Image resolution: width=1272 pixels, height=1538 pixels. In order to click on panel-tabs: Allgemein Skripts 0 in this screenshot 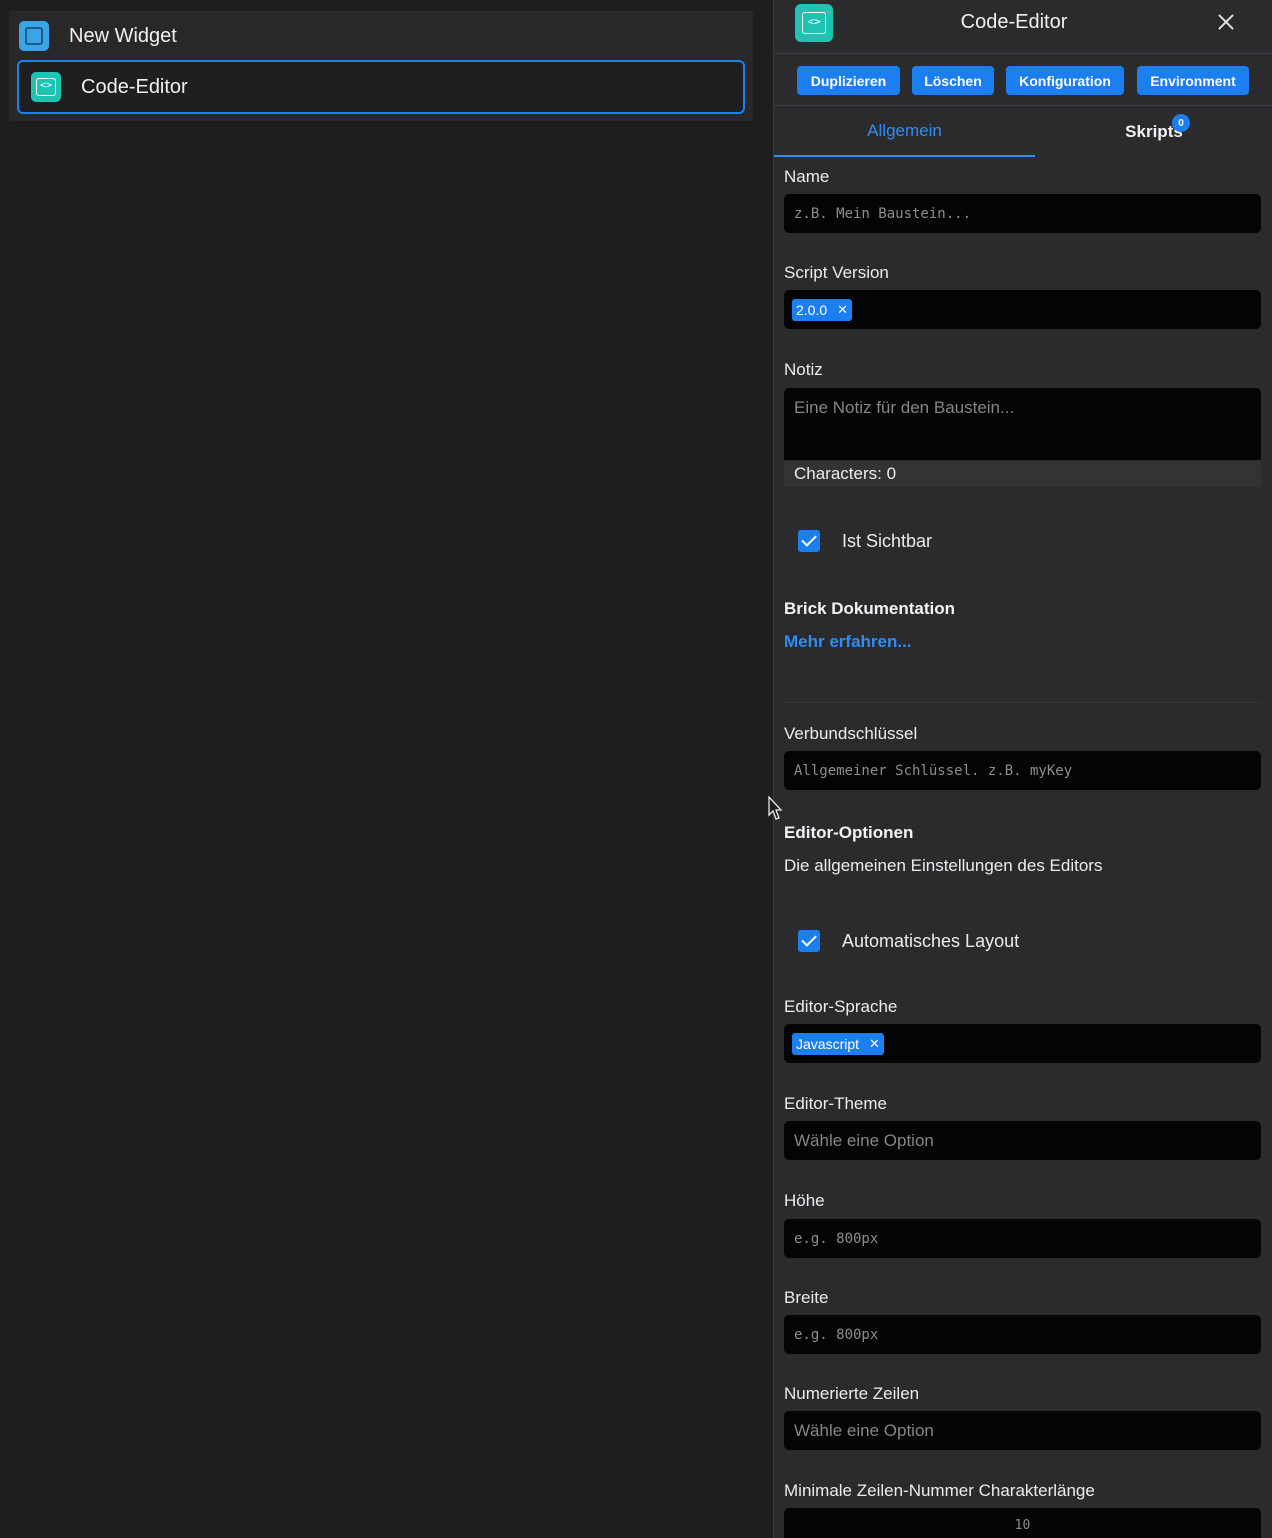, I will do `click(1023, 132)`.